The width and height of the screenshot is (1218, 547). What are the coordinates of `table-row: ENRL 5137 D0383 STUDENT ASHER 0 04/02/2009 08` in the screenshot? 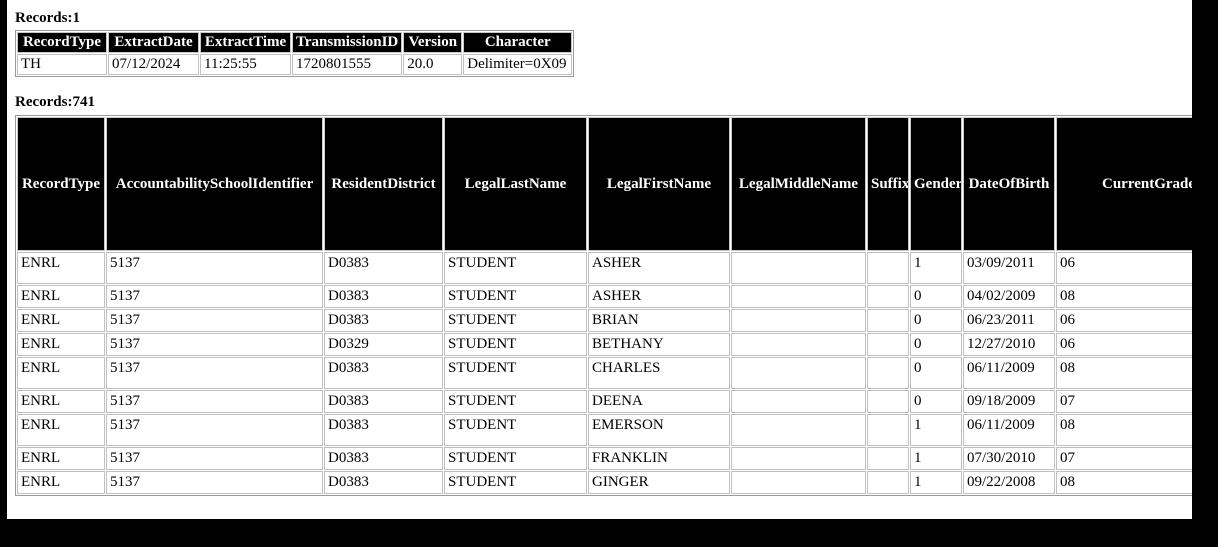 It's located at (604, 296).